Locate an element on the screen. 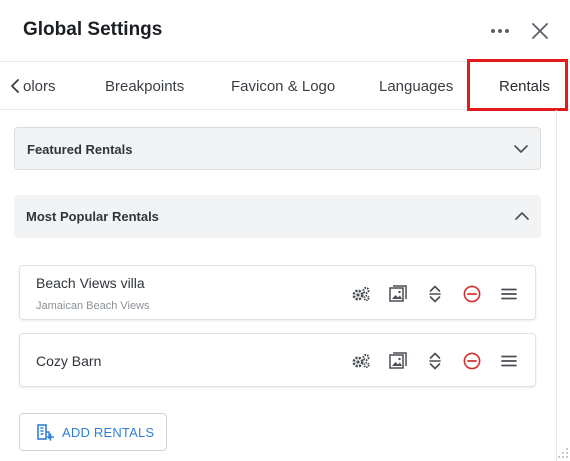 Image resolution: width=570 pixels, height=461 pixels. tab-colors: olors is located at coordinates (39, 86).